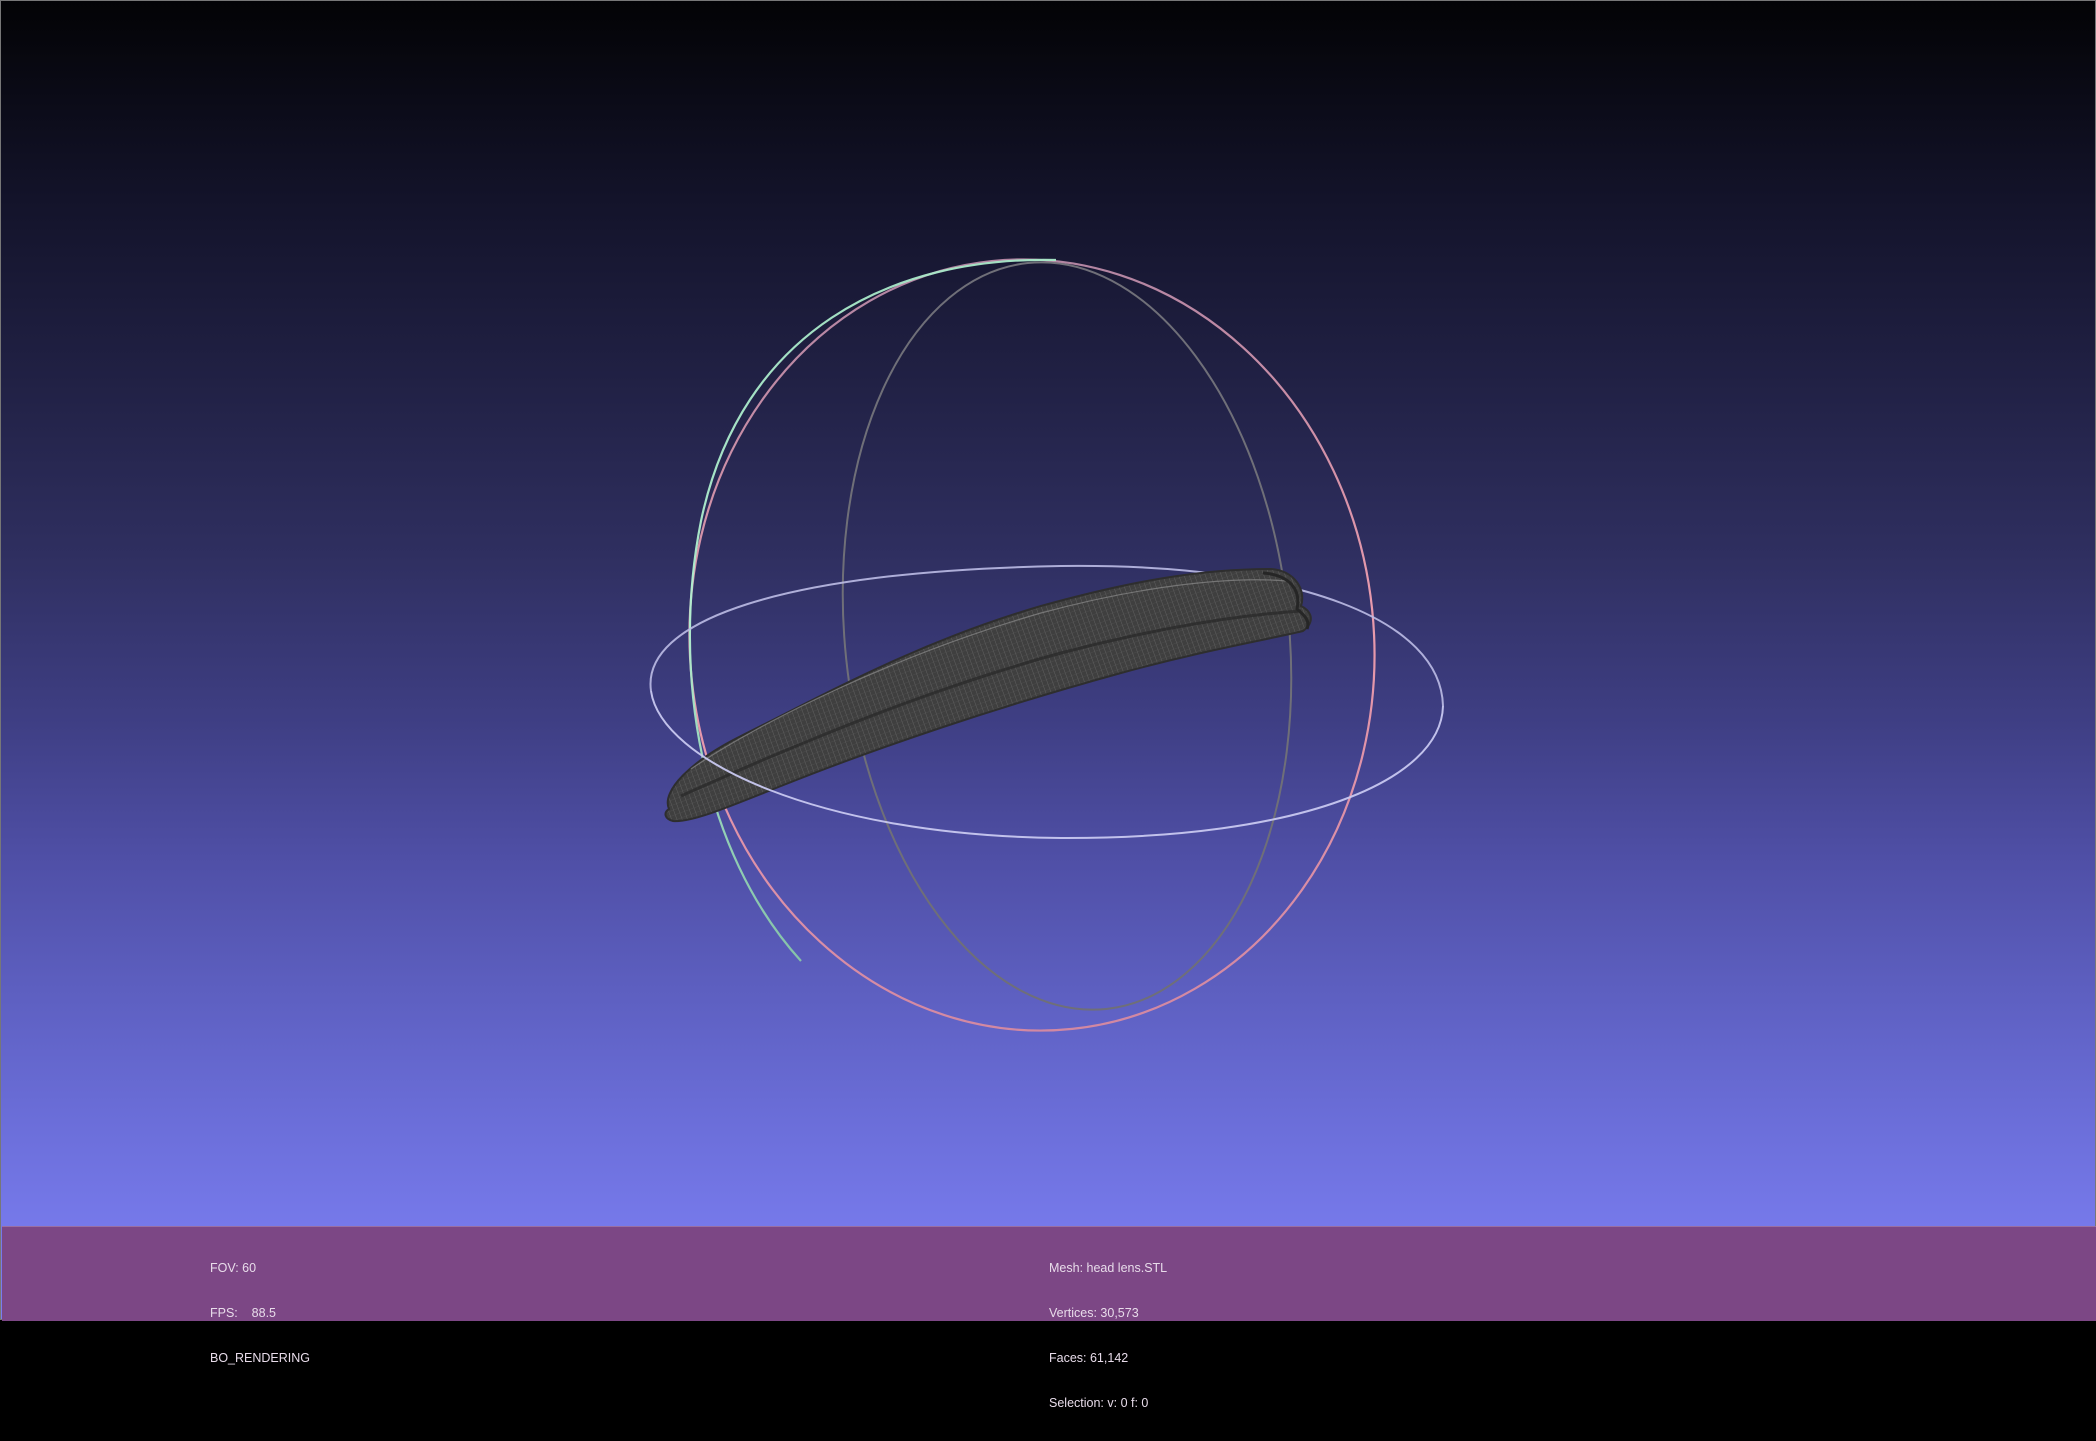  I want to click on render-mode-readout: BO_RENDERING, so click(260, 1358).